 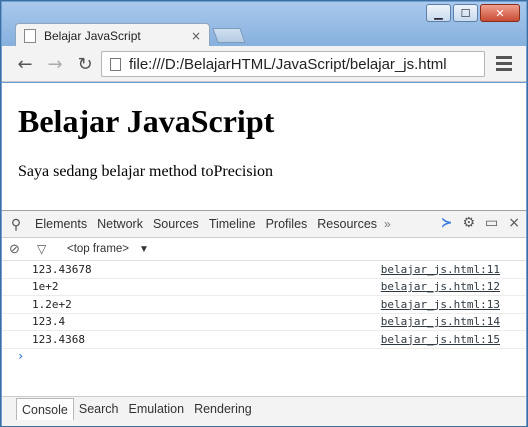 I want to click on close-devtools-icon: ×, so click(x=514, y=223).